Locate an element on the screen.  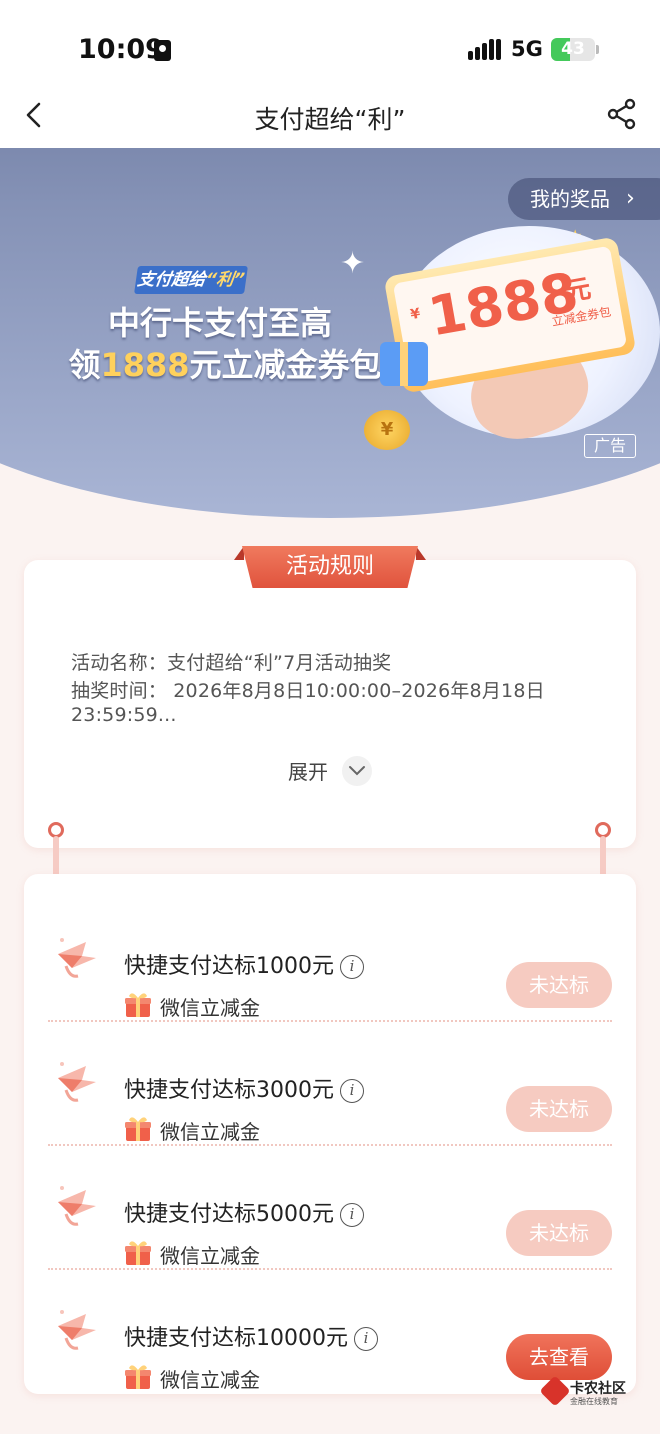
campaign-badge: 支付超给“利” is located at coordinates (191, 280).